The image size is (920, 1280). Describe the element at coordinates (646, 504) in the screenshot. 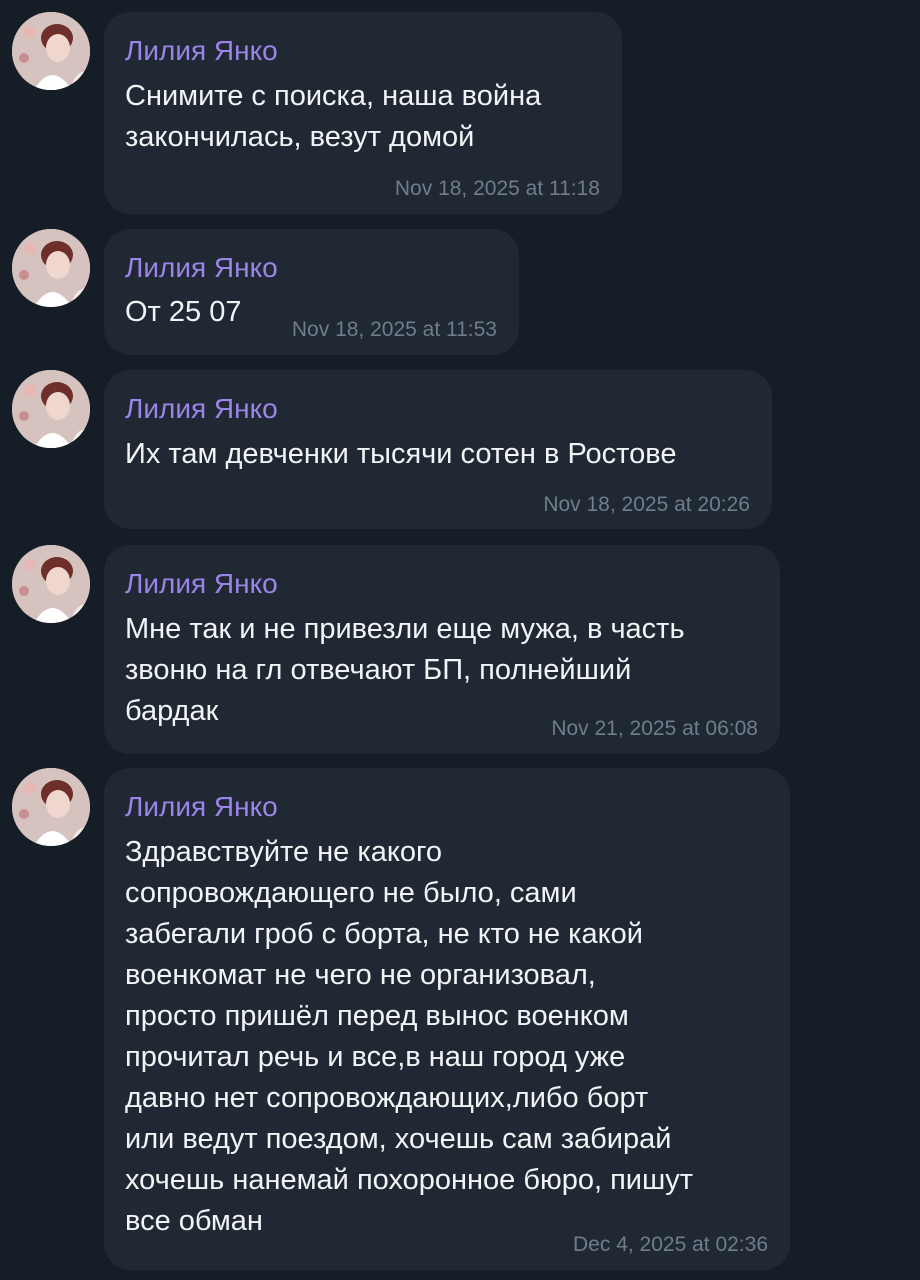

I see `message-timestamp: Nov 18, 2025 at 20:26` at that location.